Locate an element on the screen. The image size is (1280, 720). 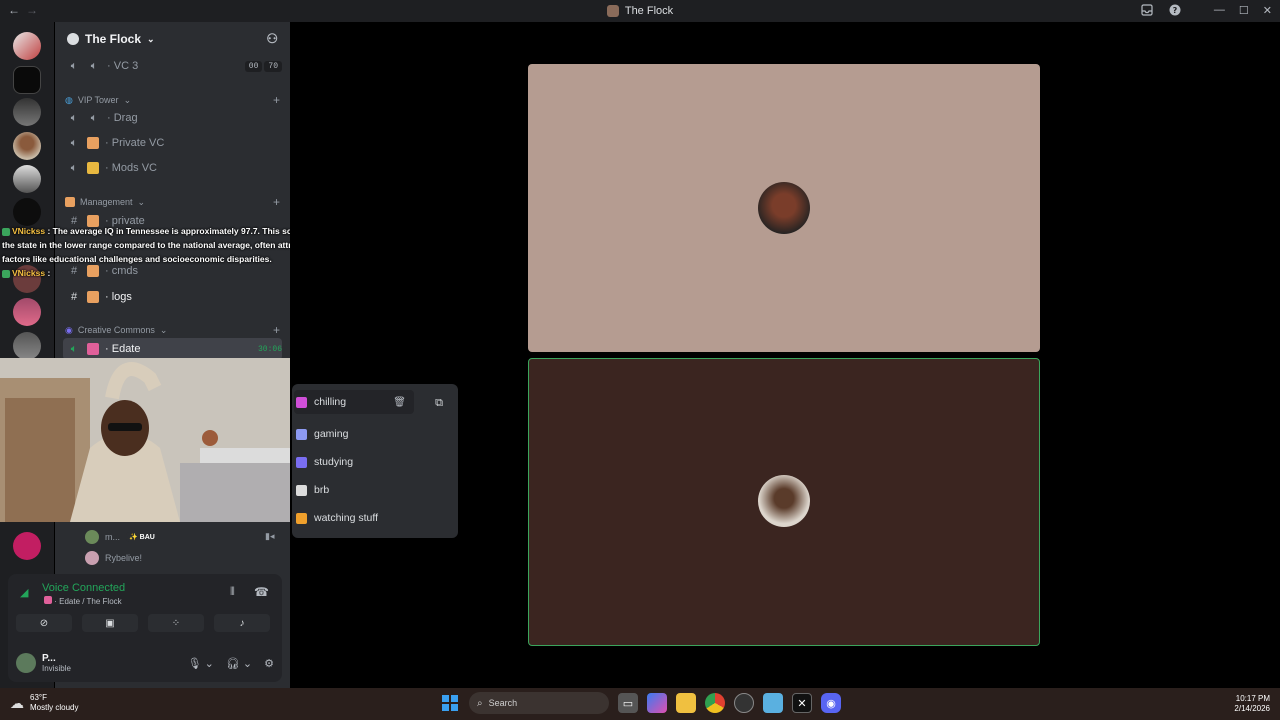
activity-item-gaming: gaming is located at coordinates (375, 434).